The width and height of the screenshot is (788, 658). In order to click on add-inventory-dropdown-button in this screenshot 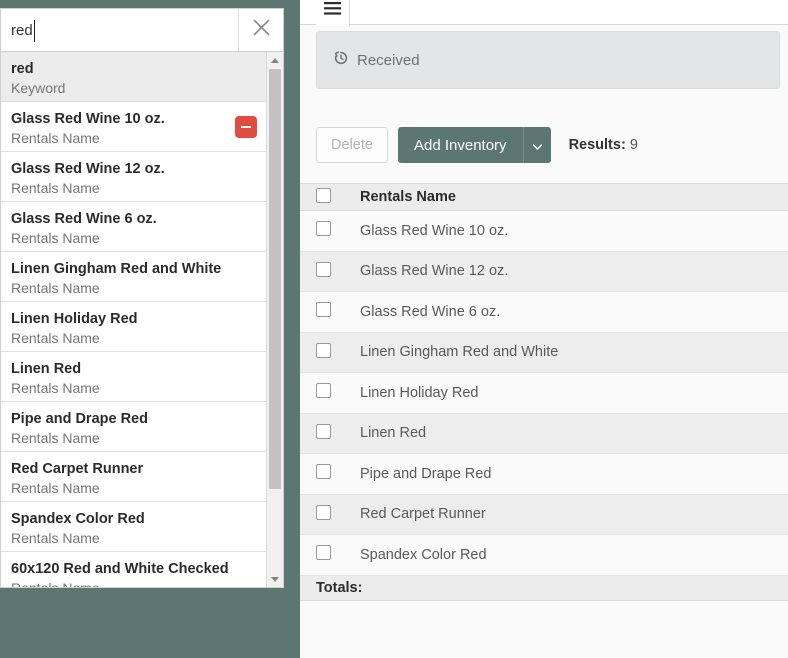, I will do `click(536, 145)`.